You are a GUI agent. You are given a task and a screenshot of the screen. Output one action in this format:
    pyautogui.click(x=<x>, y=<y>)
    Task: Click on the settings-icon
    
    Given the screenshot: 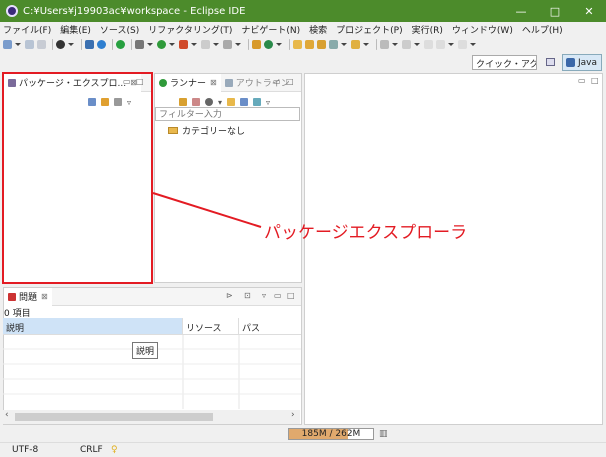 What is the action you would take?
    pyautogui.click(x=101, y=44)
    